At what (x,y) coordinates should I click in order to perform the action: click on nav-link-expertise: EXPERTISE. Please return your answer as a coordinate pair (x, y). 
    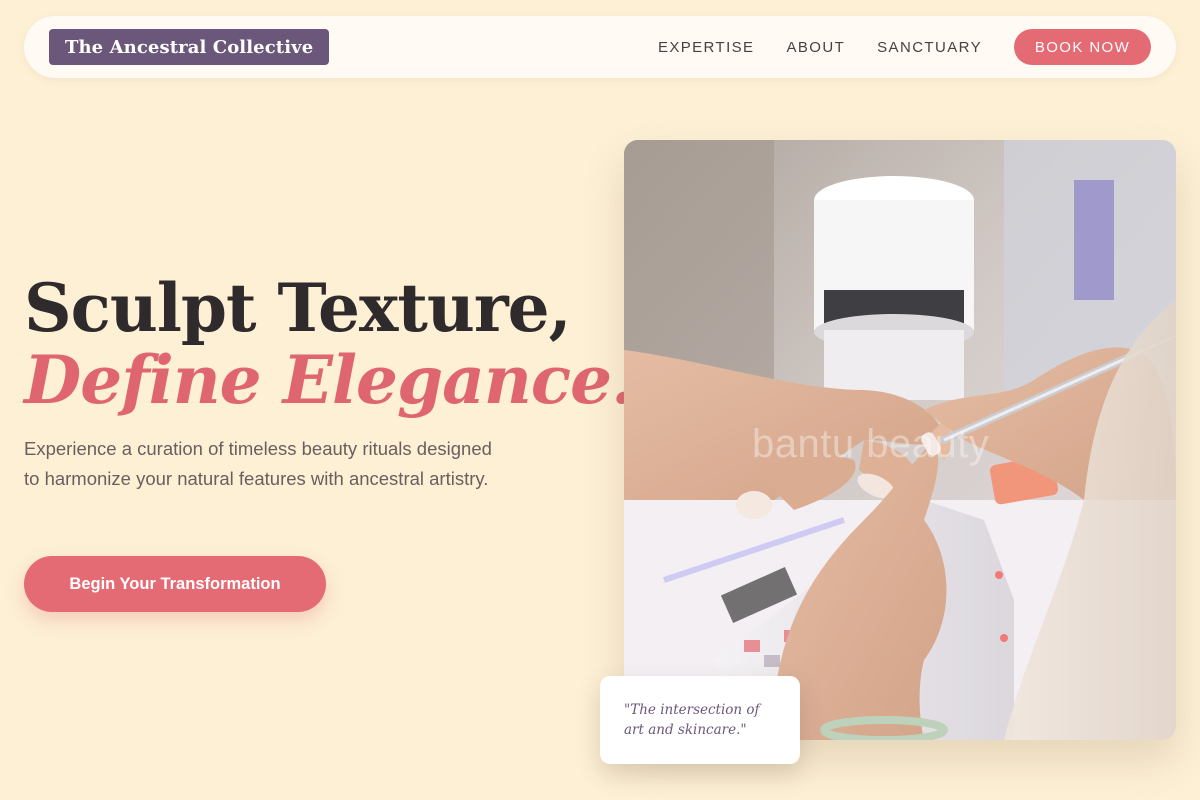
    Looking at the image, I should click on (706, 47).